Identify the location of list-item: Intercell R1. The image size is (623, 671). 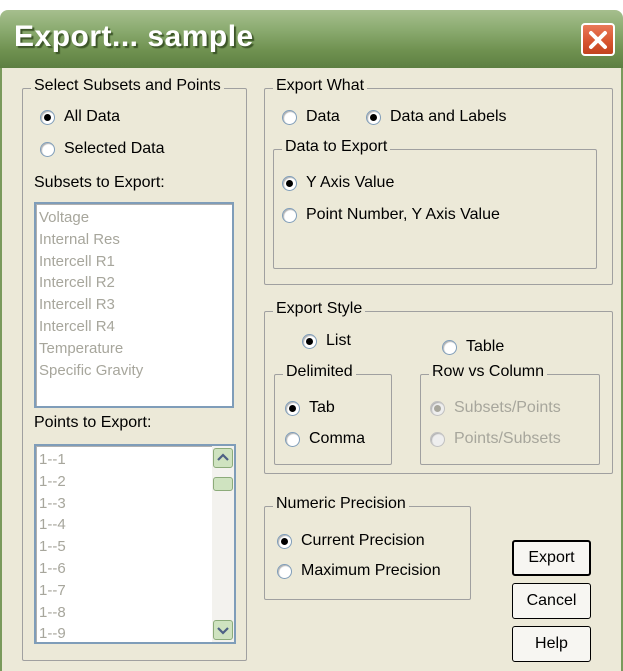
(134, 262).